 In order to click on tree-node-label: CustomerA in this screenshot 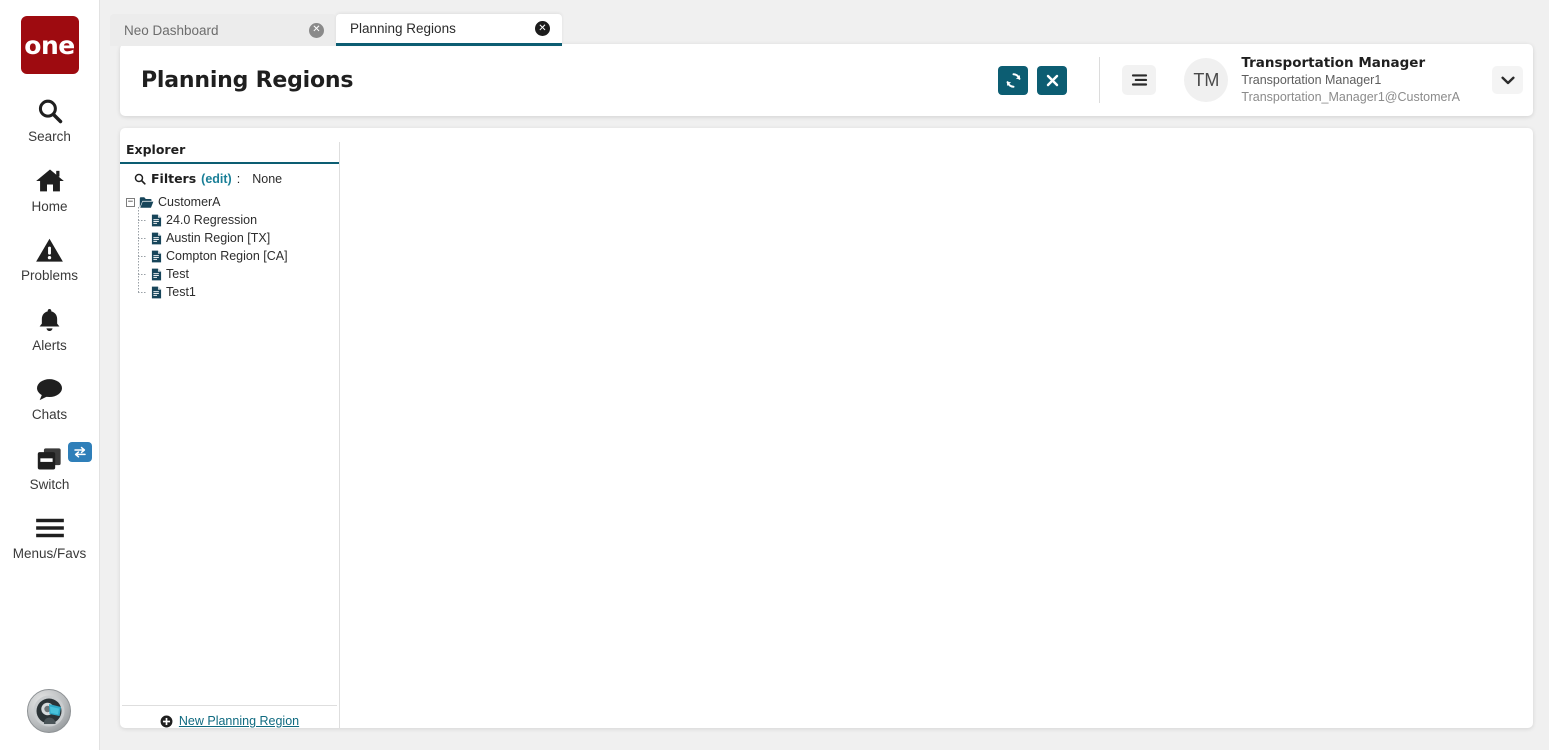, I will do `click(189, 202)`.